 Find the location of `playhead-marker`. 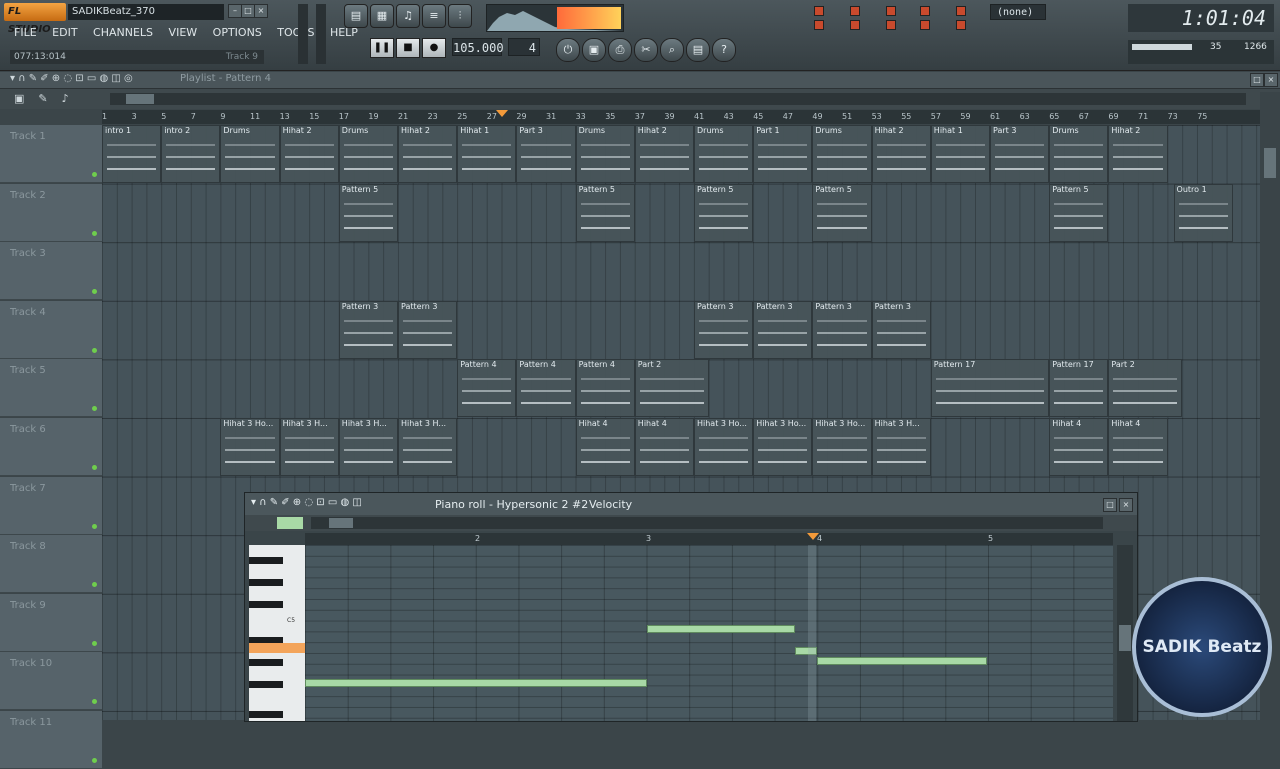

playhead-marker is located at coordinates (502, 113).